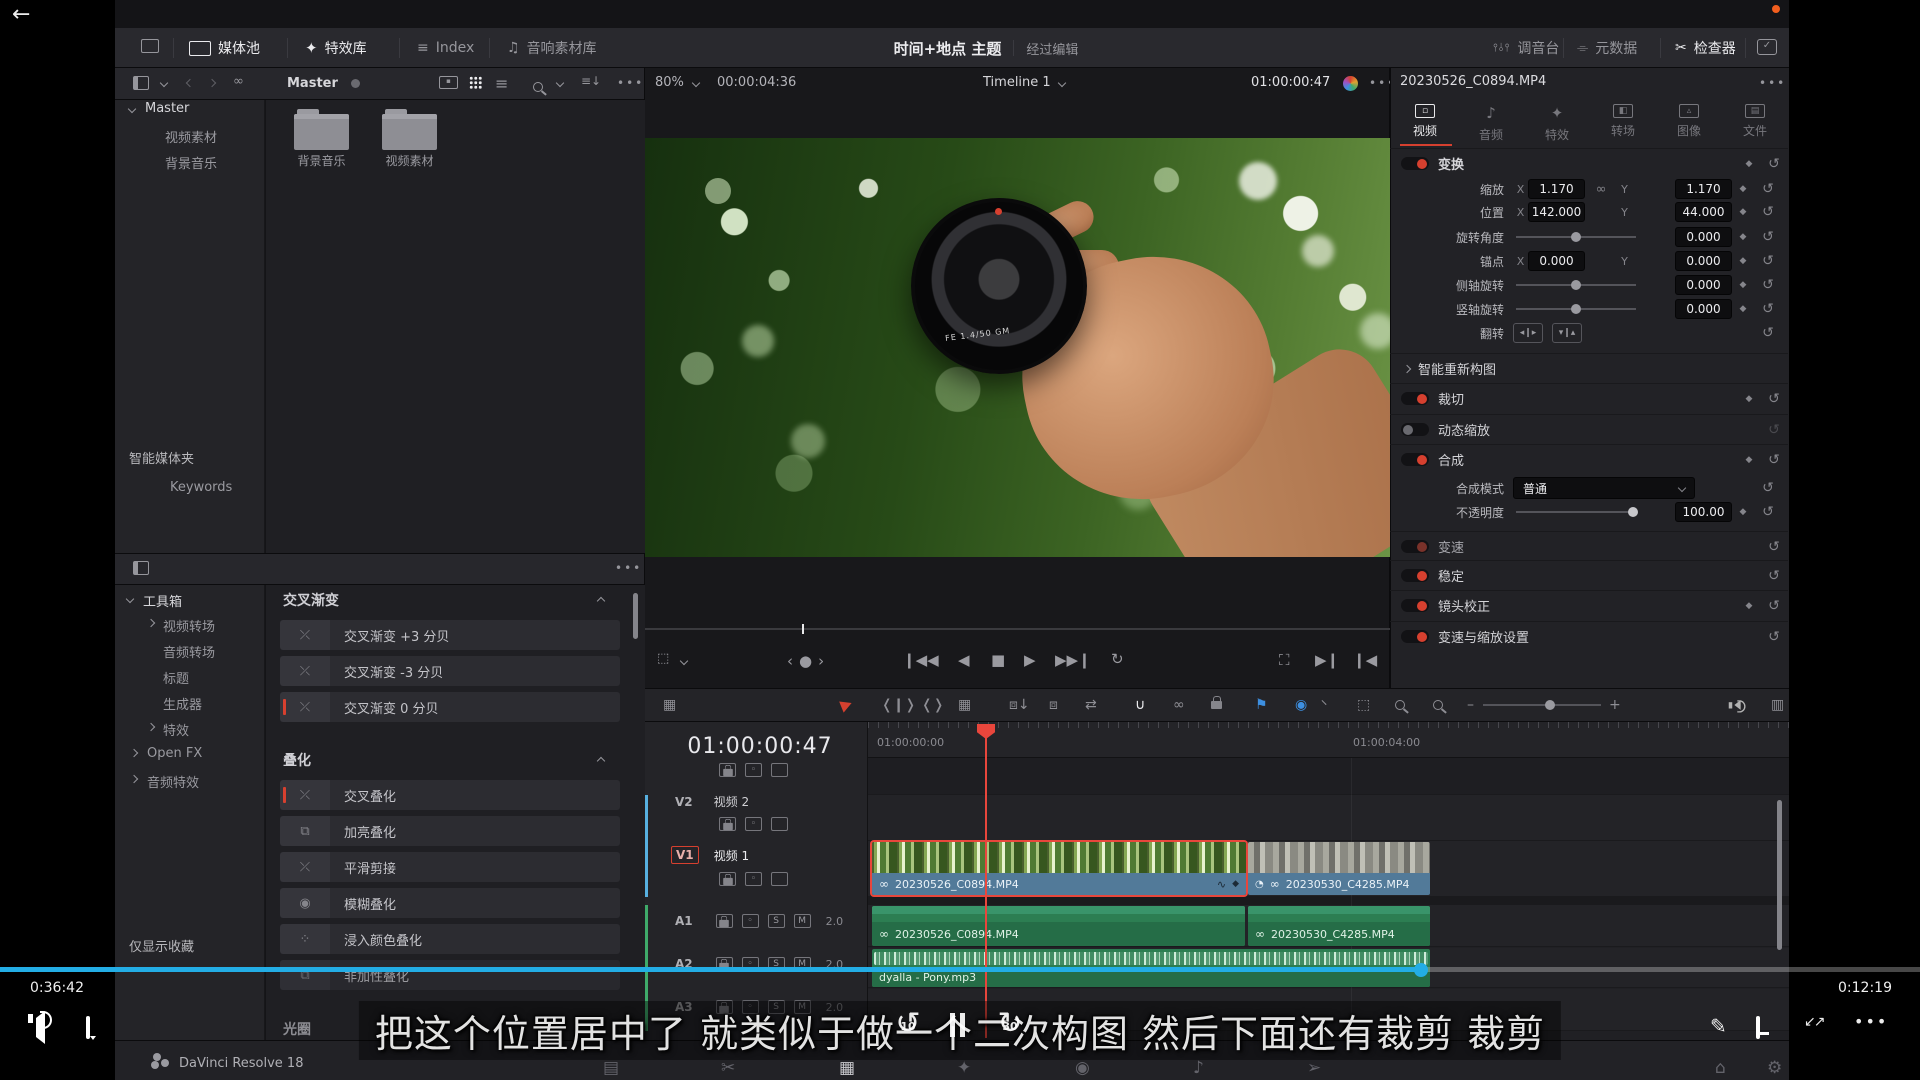  I want to click on crop-toggle, so click(1415, 398).